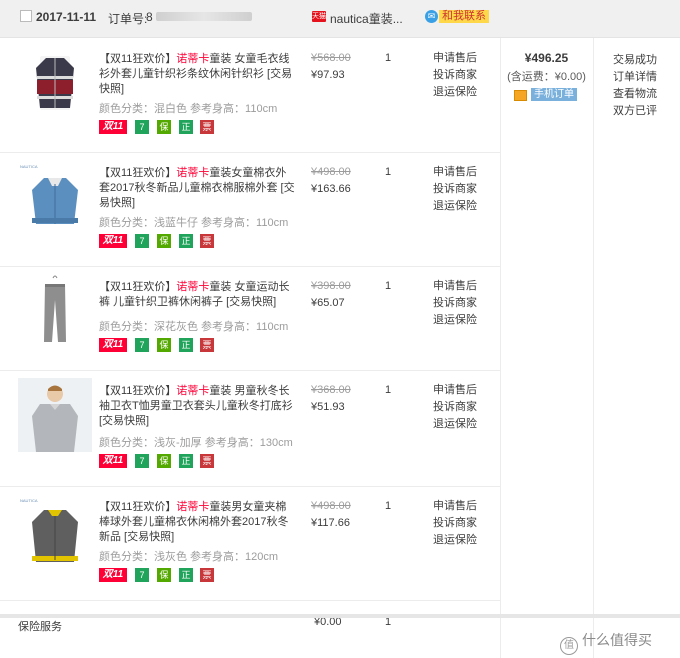 This screenshot has height=658, width=680. What do you see at coordinates (330, 523) in the screenshot?
I see `paid-price: ¥117.66` at bounding box center [330, 523].